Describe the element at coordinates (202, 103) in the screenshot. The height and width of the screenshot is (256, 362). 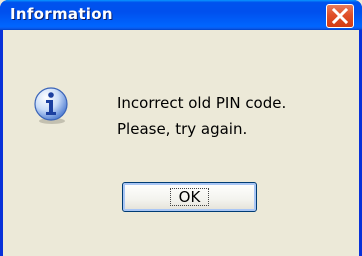
I see `message-line-1: Incorrect old PIN code.` at that location.